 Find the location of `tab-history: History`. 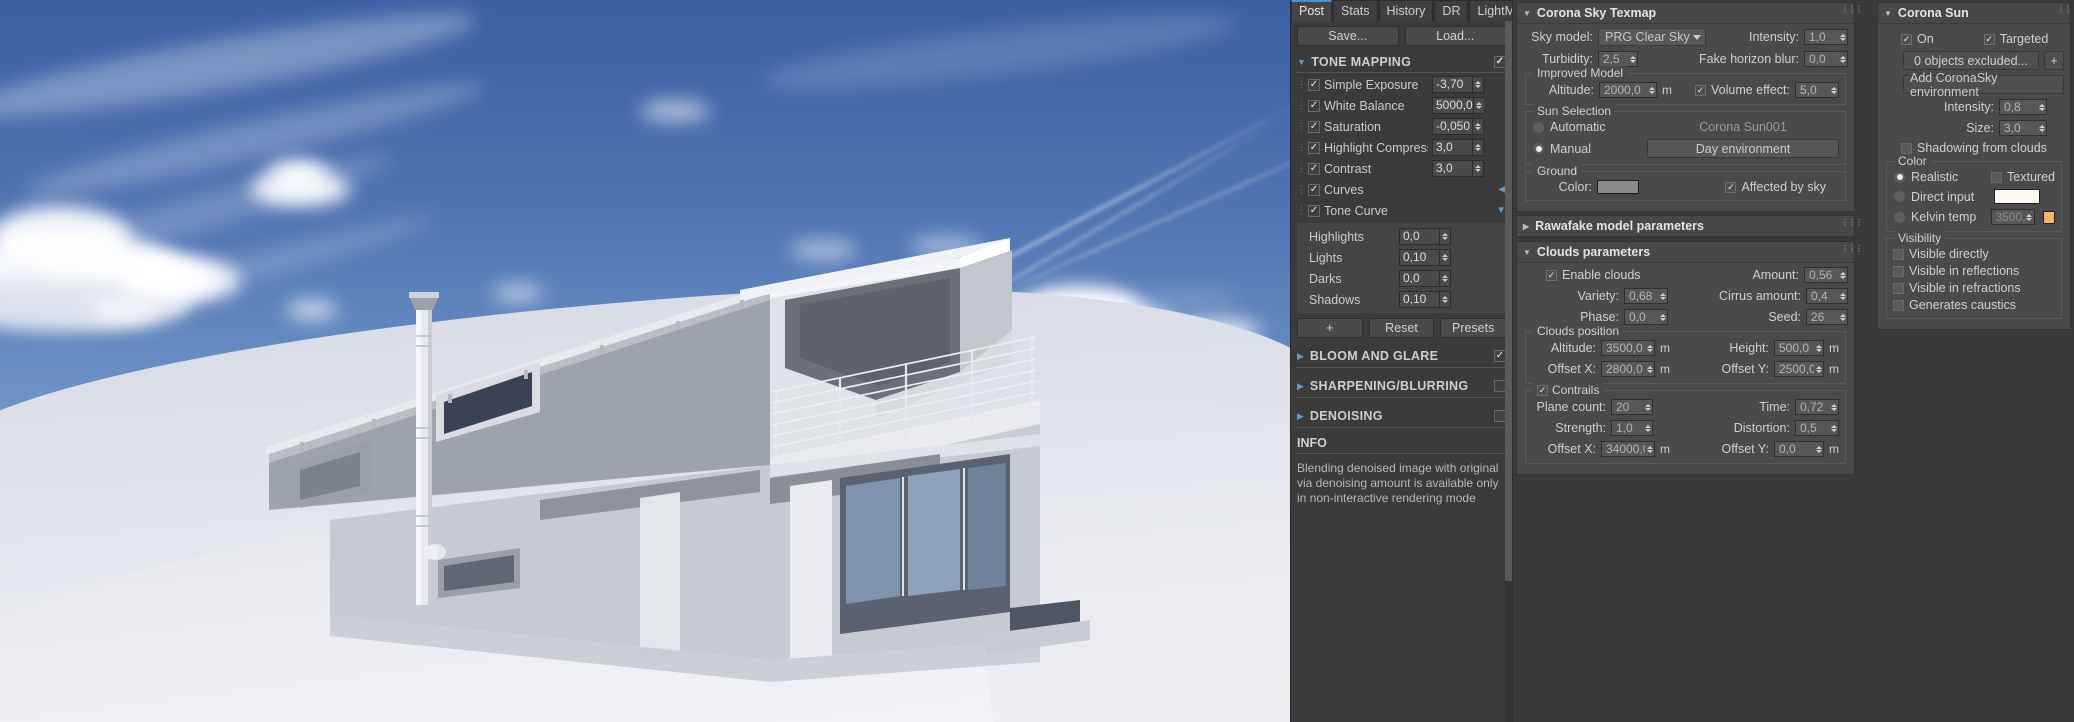

tab-history: History is located at coordinates (1406, 10).